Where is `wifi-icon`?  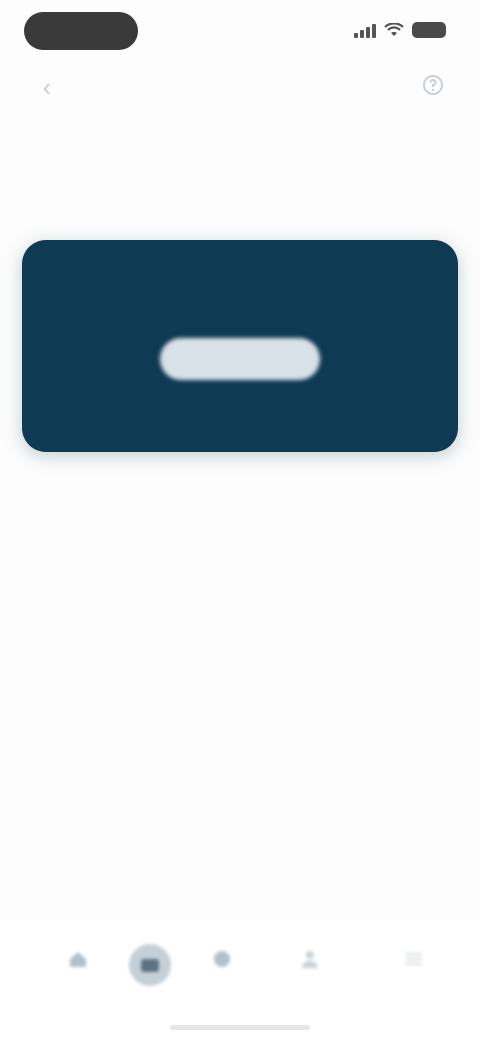
wifi-icon is located at coordinates (394, 29).